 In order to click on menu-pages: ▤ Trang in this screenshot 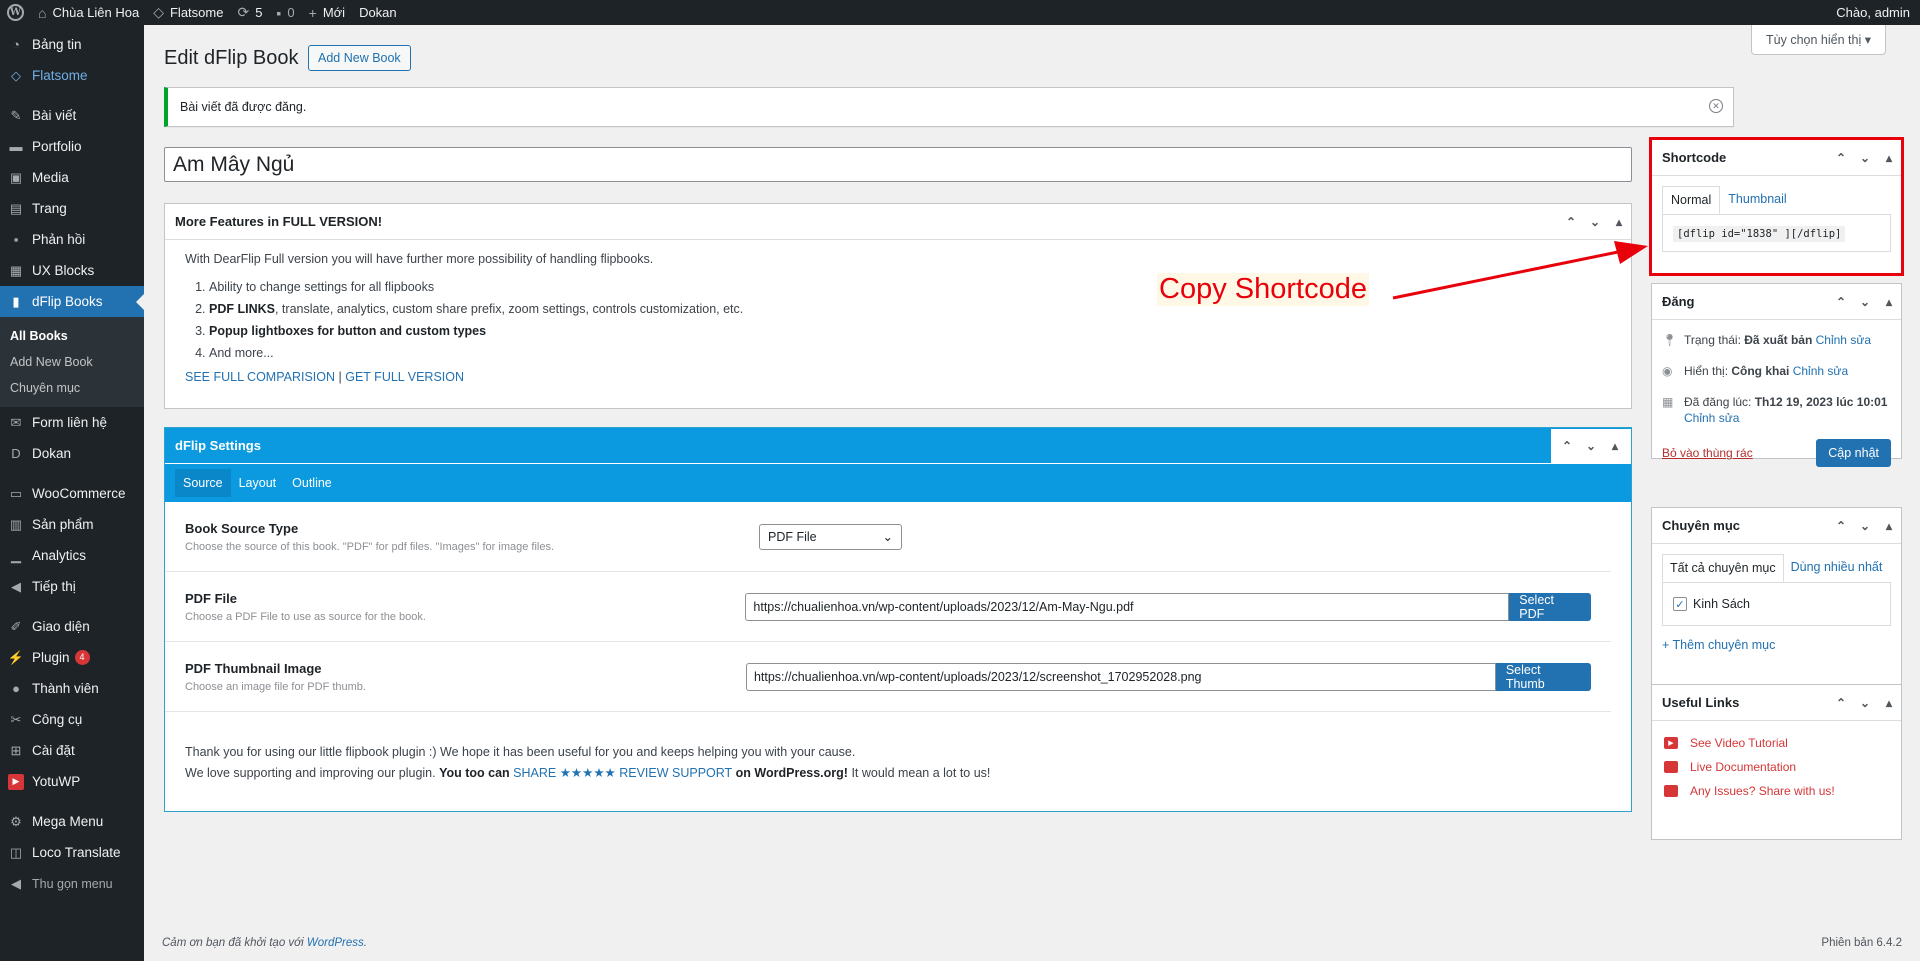, I will do `click(72, 208)`.